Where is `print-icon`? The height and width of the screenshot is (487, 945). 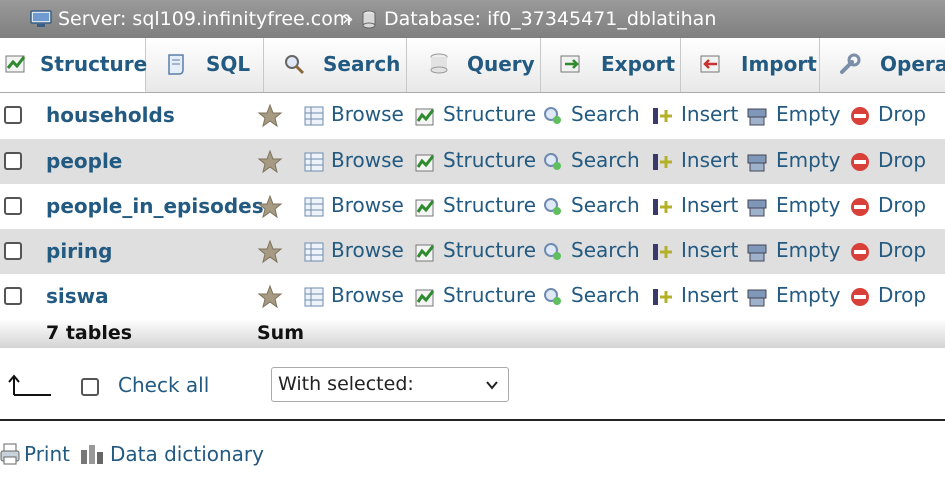
print-icon is located at coordinates (10, 454).